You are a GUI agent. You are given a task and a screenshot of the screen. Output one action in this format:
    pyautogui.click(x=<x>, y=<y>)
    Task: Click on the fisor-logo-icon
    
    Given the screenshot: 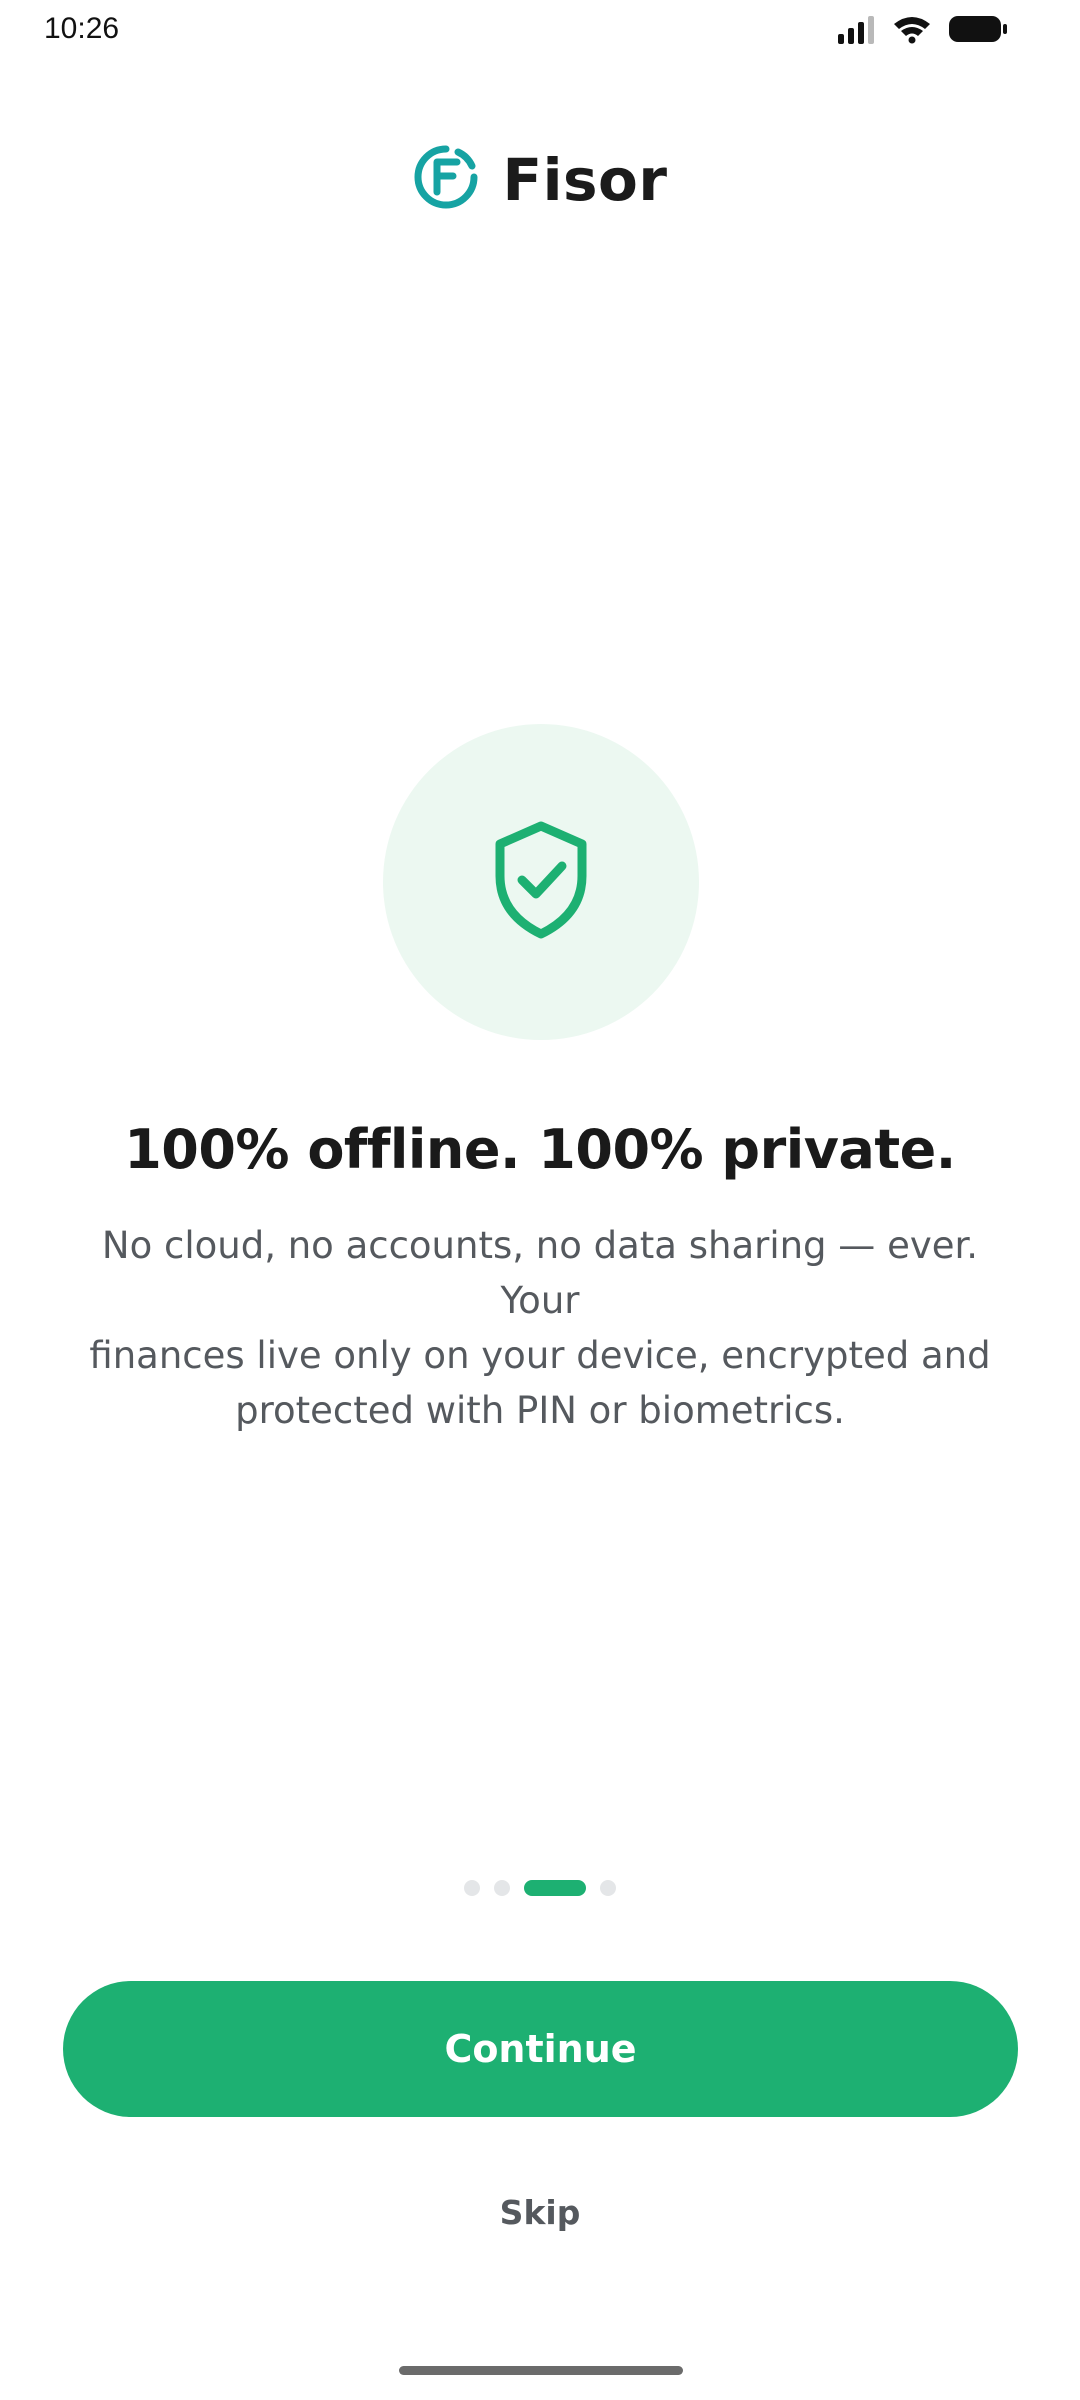 What is the action you would take?
    pyautogui.click(x=446, y=179)
    